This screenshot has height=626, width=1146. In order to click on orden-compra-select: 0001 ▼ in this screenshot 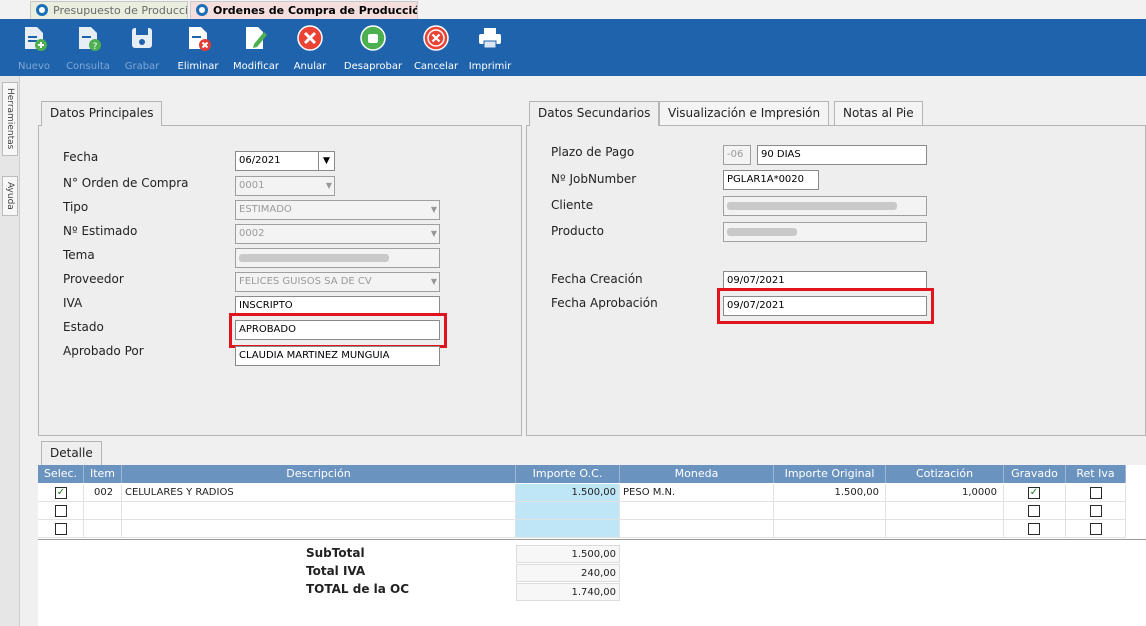, I will do `click(285, 186)`.